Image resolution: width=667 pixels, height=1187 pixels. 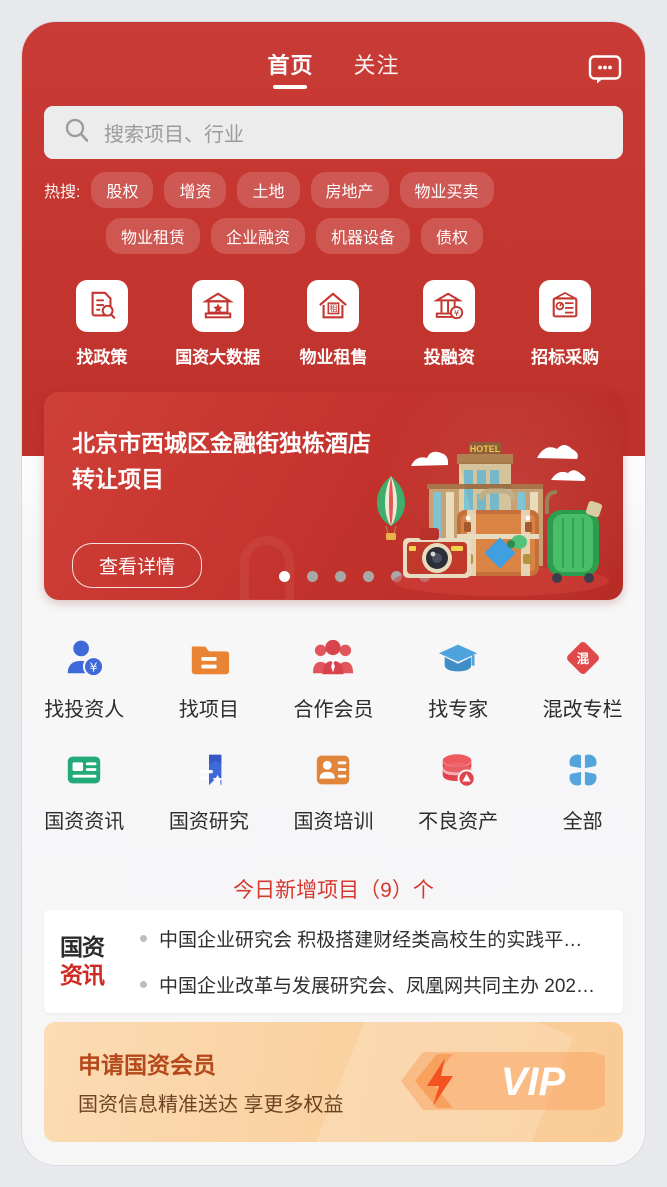 What do you see at coordinates (333, 132) in the screenshot?
I see `search-bar: 搜索项目、行业` at bounding box center [333, 132].